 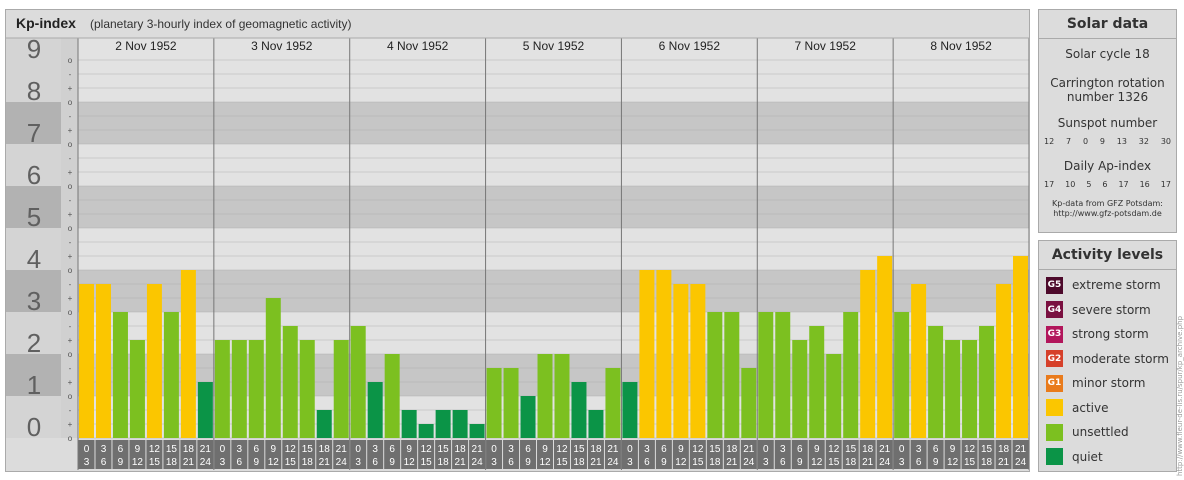 What do you see at coordinates (1105, 184) in the screenshot?
I see `ap-value: 6` at bounding box center [1105, 184].